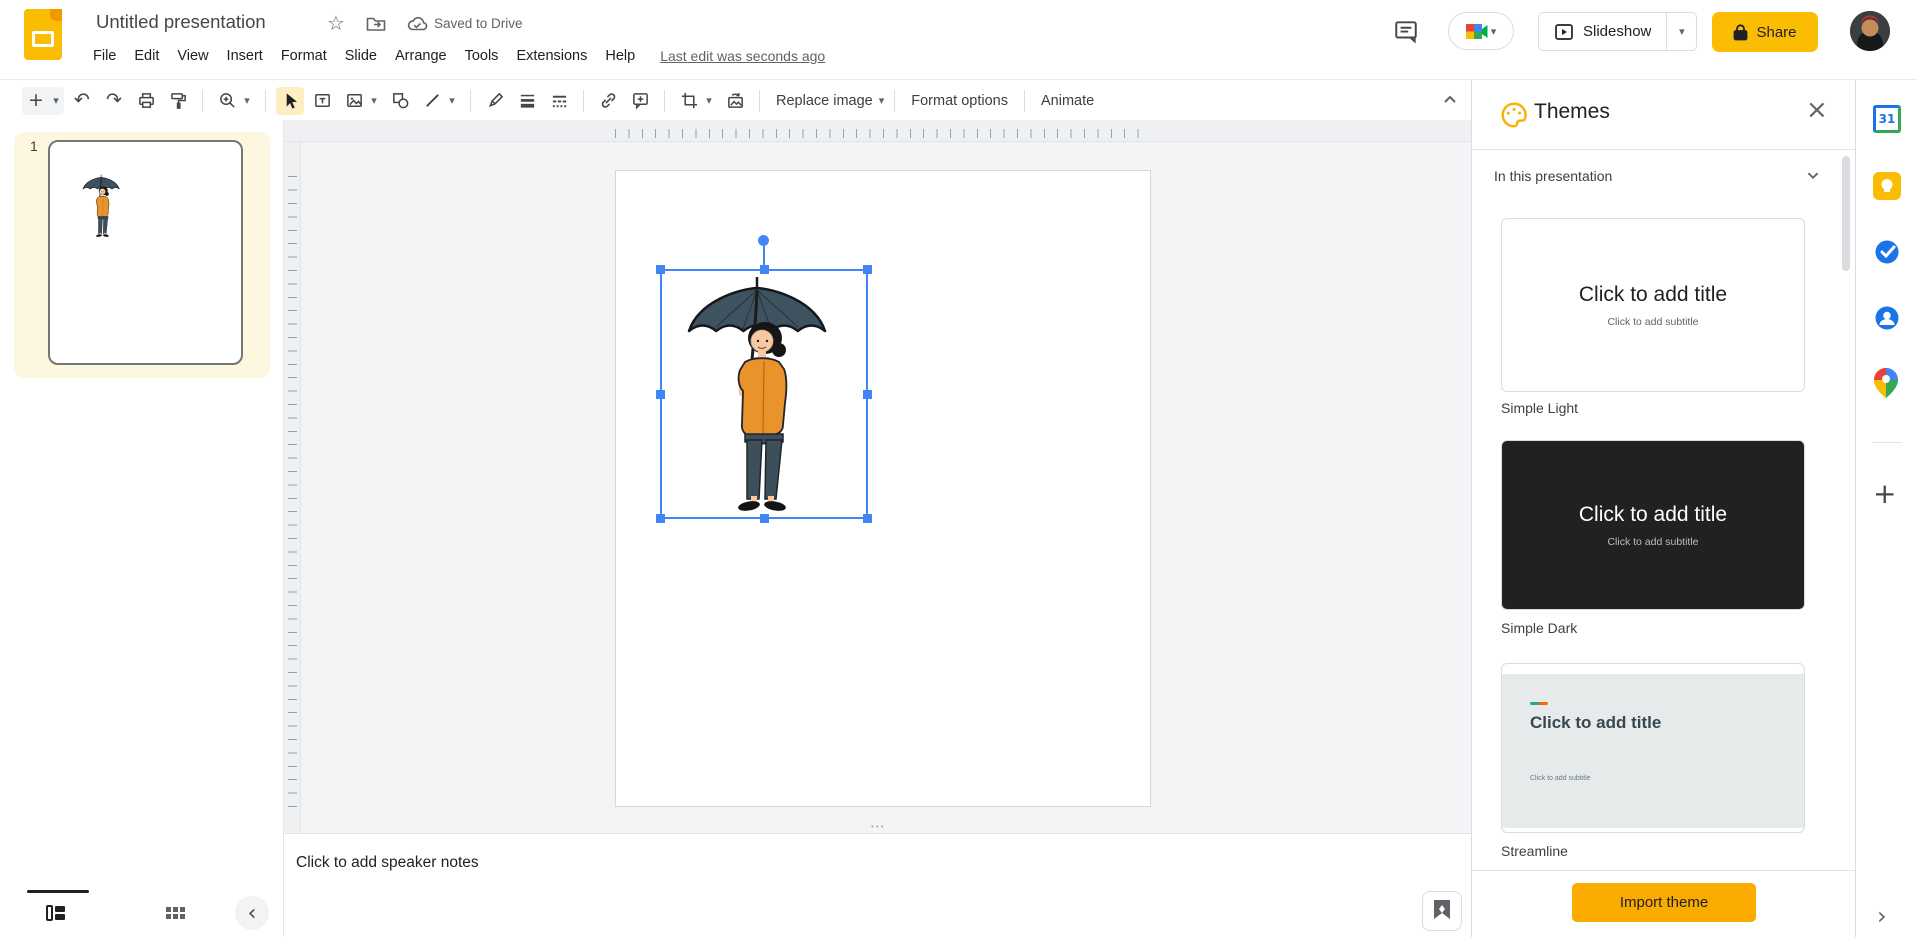 The image size is (1917, 937). Describe the element at coordinates (1846, 213) in the screenshot. I see `themes-scrollbar` at that location.